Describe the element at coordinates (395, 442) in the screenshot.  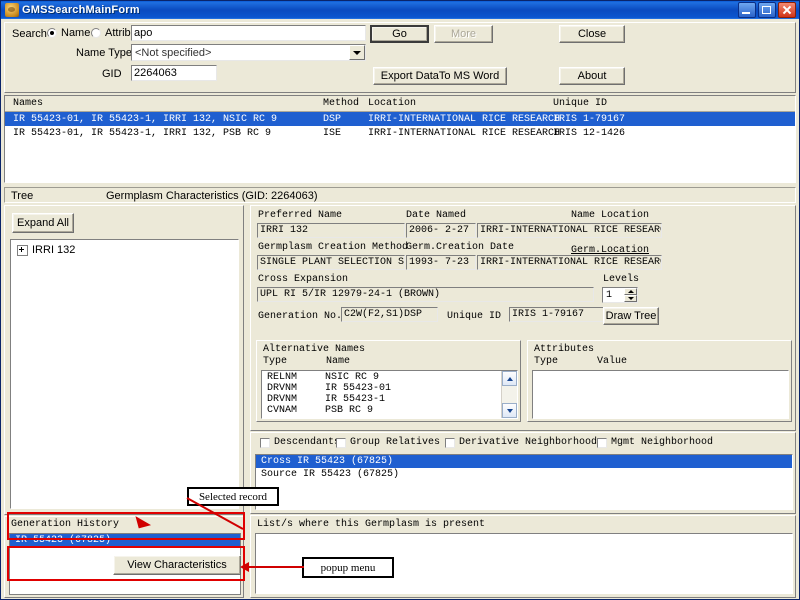
I see `checkbox-group-relatives-label: Group Relatives` at that location.